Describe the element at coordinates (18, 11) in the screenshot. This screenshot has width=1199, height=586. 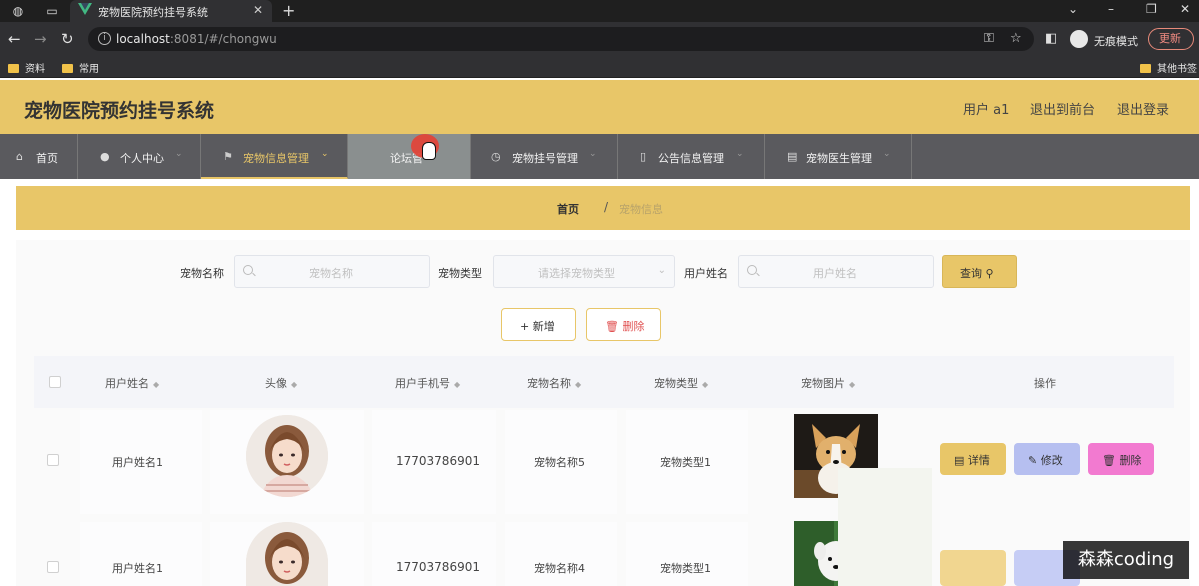
I see `globe-icon: ◍` at that location.